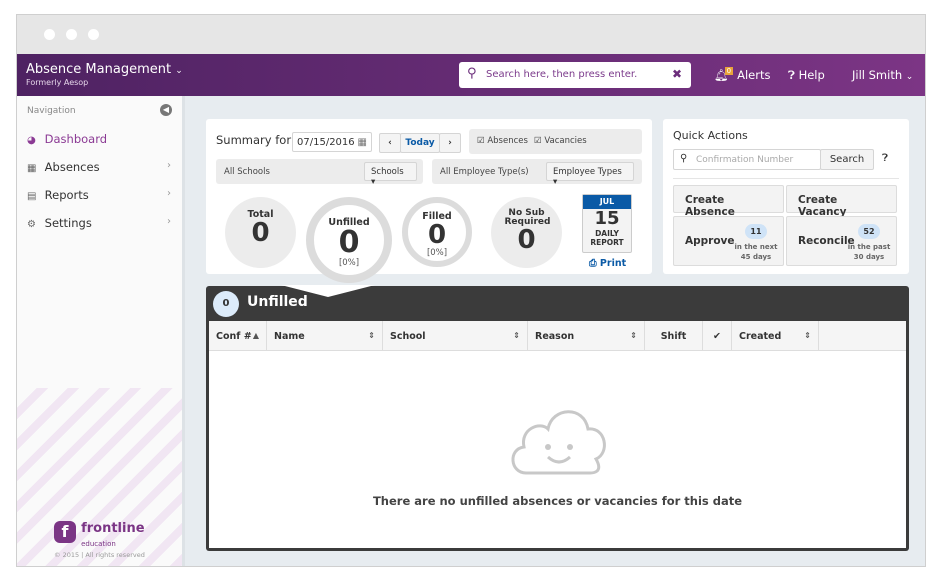  What do you see at coordinates (49, 34) in the screenshot?
I see `window-close-dot` at bounding box center [49, 34].